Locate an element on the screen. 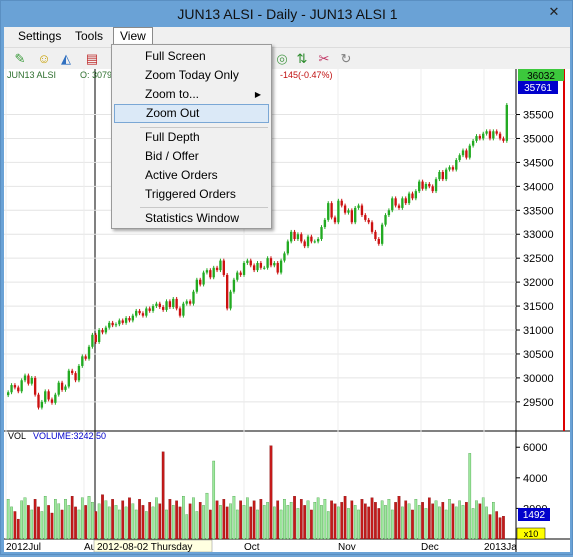  tool-icon: ◎ is located at coordinates (282, 59).